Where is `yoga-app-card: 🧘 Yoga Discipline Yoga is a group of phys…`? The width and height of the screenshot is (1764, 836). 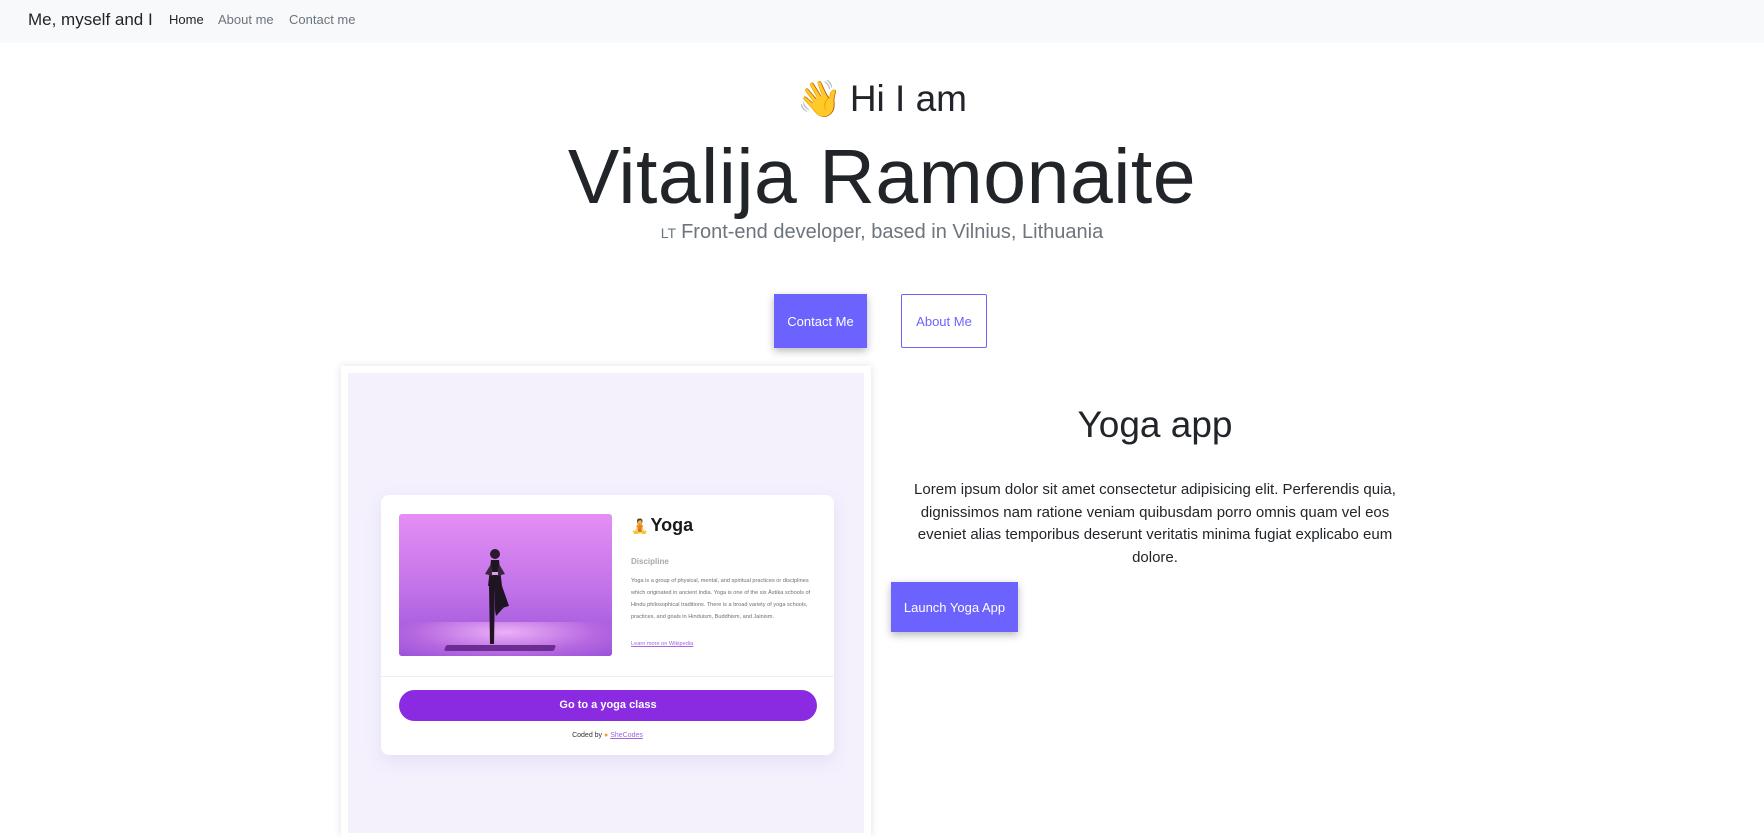
yoga-app-card: 🧘 Yoga Discipline Yoga is a group of phys… is located at coordinates (607, 625).